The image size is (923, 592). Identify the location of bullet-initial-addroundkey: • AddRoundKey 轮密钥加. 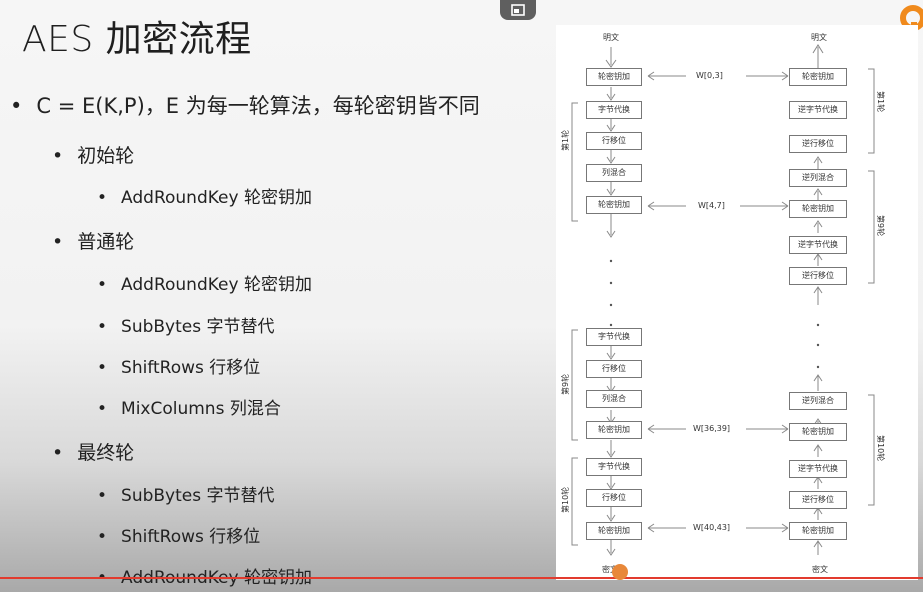
(204, 198).